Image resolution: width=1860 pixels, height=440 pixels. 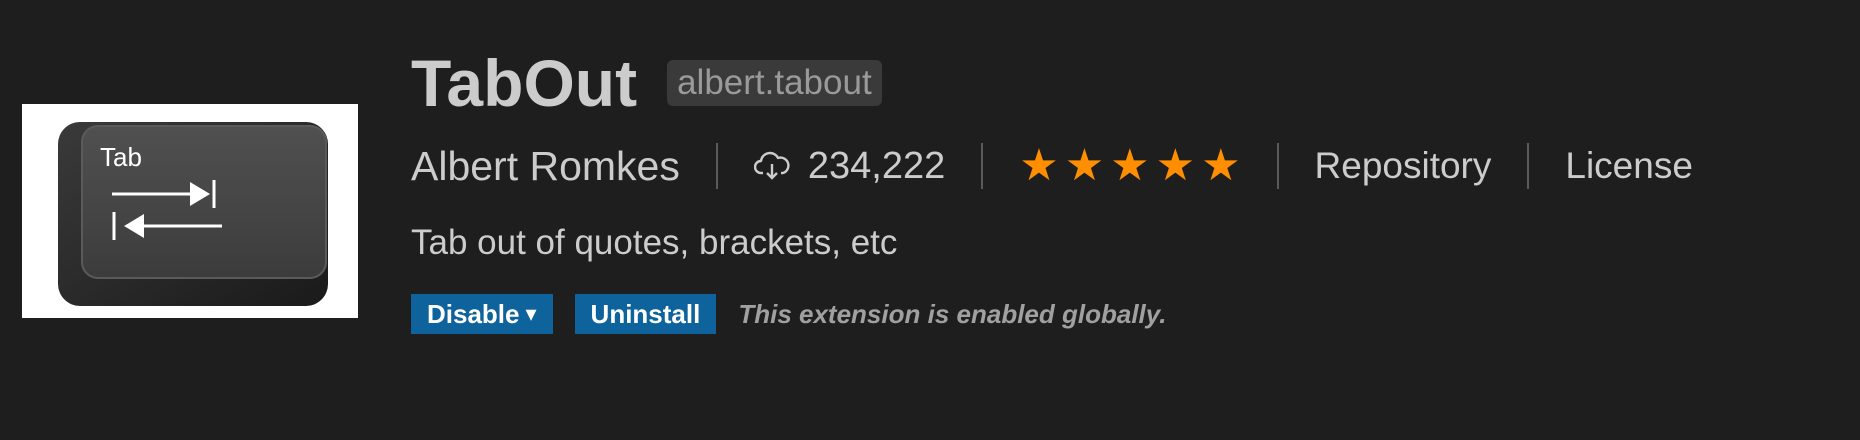 I want to click on install-count: 234,222, so click(x=849, y=166).